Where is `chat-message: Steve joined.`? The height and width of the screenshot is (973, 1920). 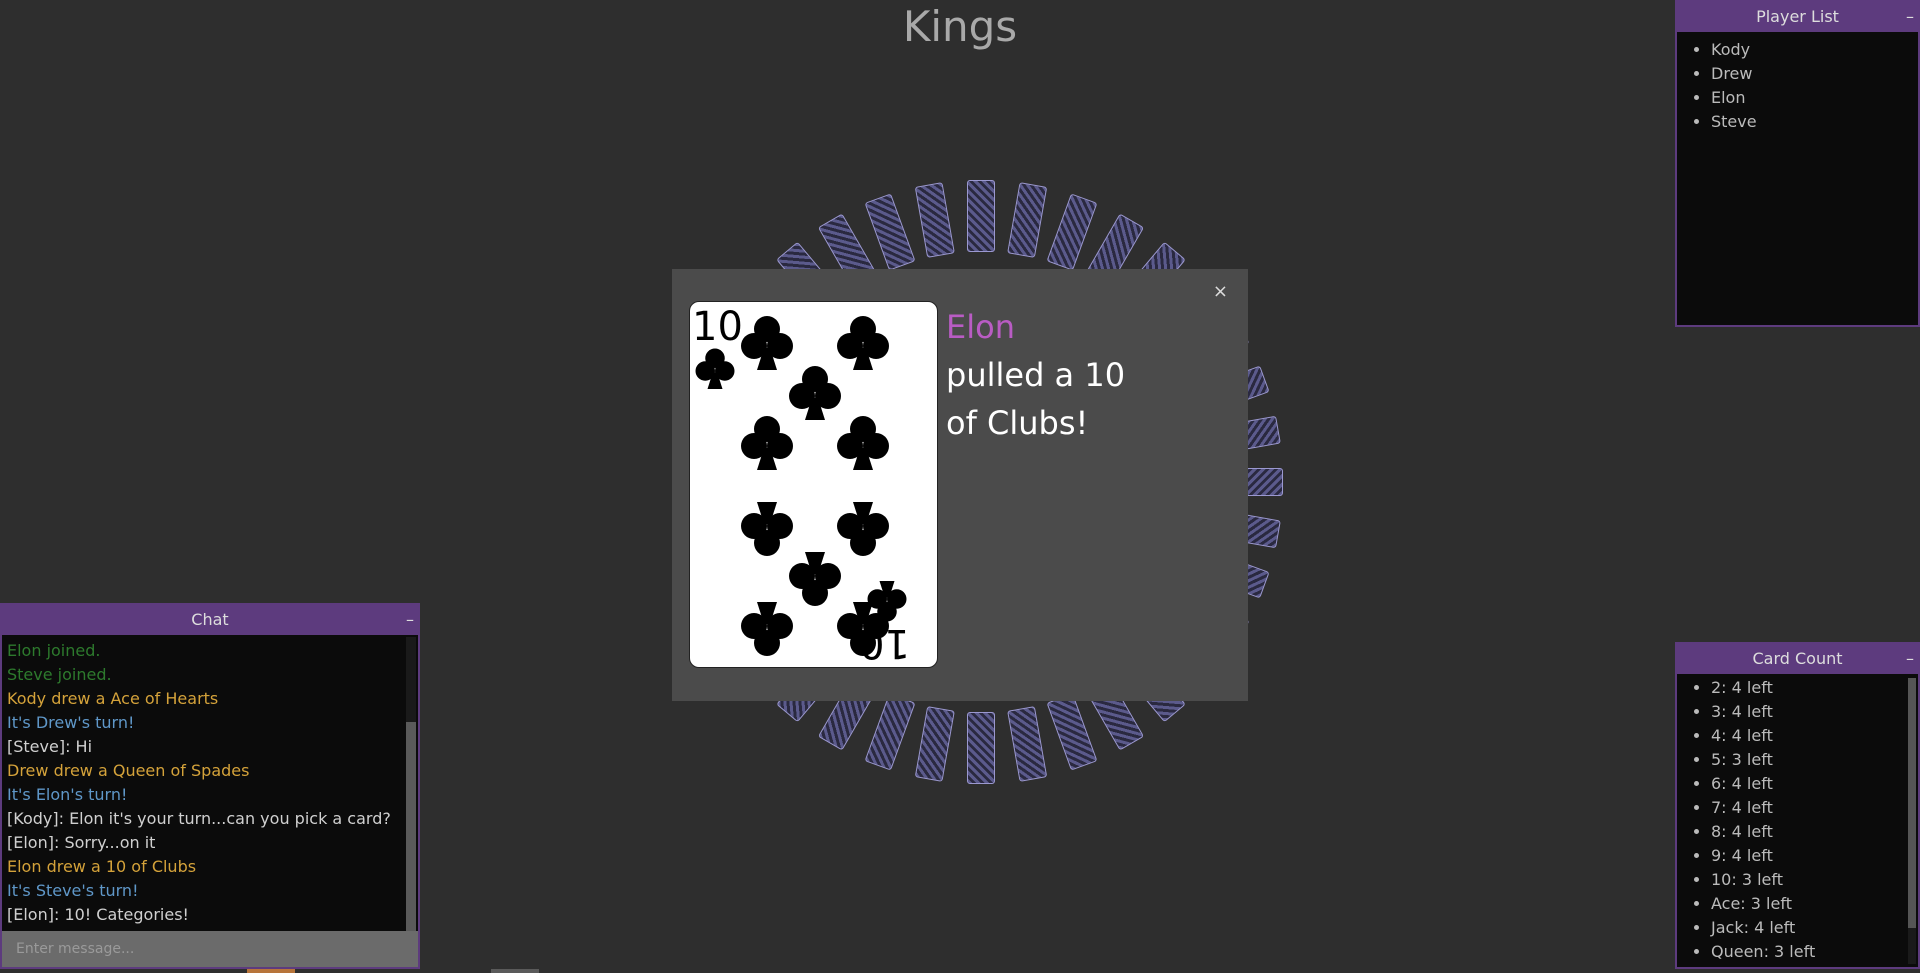 chat-message: Steve joined. is located at coordinates (59, 674).